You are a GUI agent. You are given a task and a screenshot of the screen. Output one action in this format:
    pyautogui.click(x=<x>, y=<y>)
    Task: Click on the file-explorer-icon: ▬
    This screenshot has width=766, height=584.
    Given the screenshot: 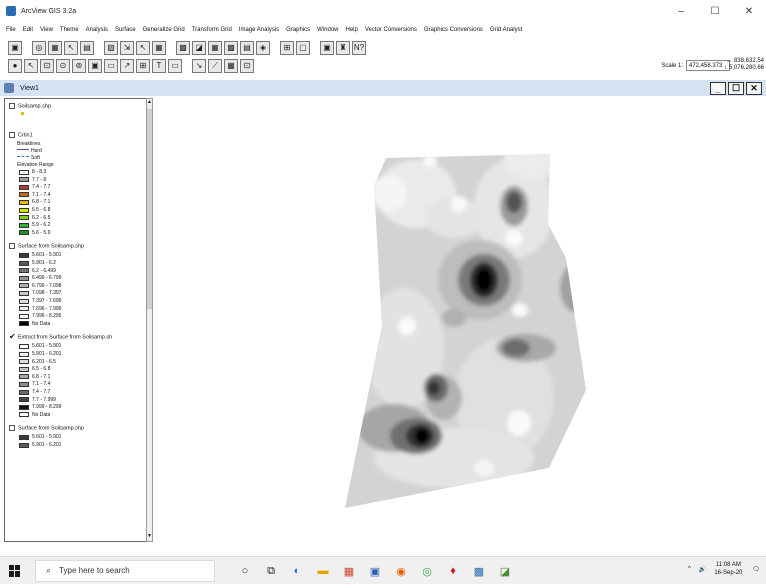 What is the action you would take?
    pyautogui.click(x=323, y=571)
    